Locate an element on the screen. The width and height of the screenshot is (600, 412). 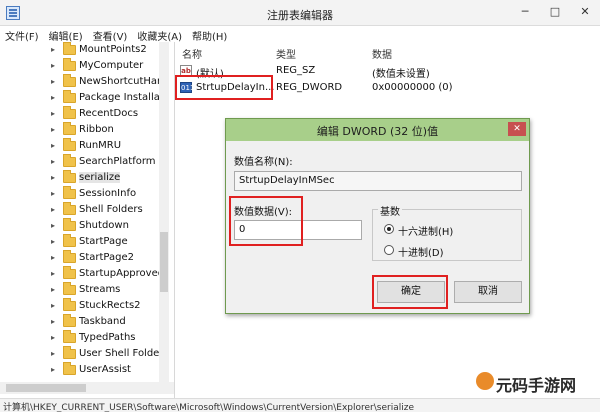
dialog-close-button: ✕ is located at coordinates (517, 129).